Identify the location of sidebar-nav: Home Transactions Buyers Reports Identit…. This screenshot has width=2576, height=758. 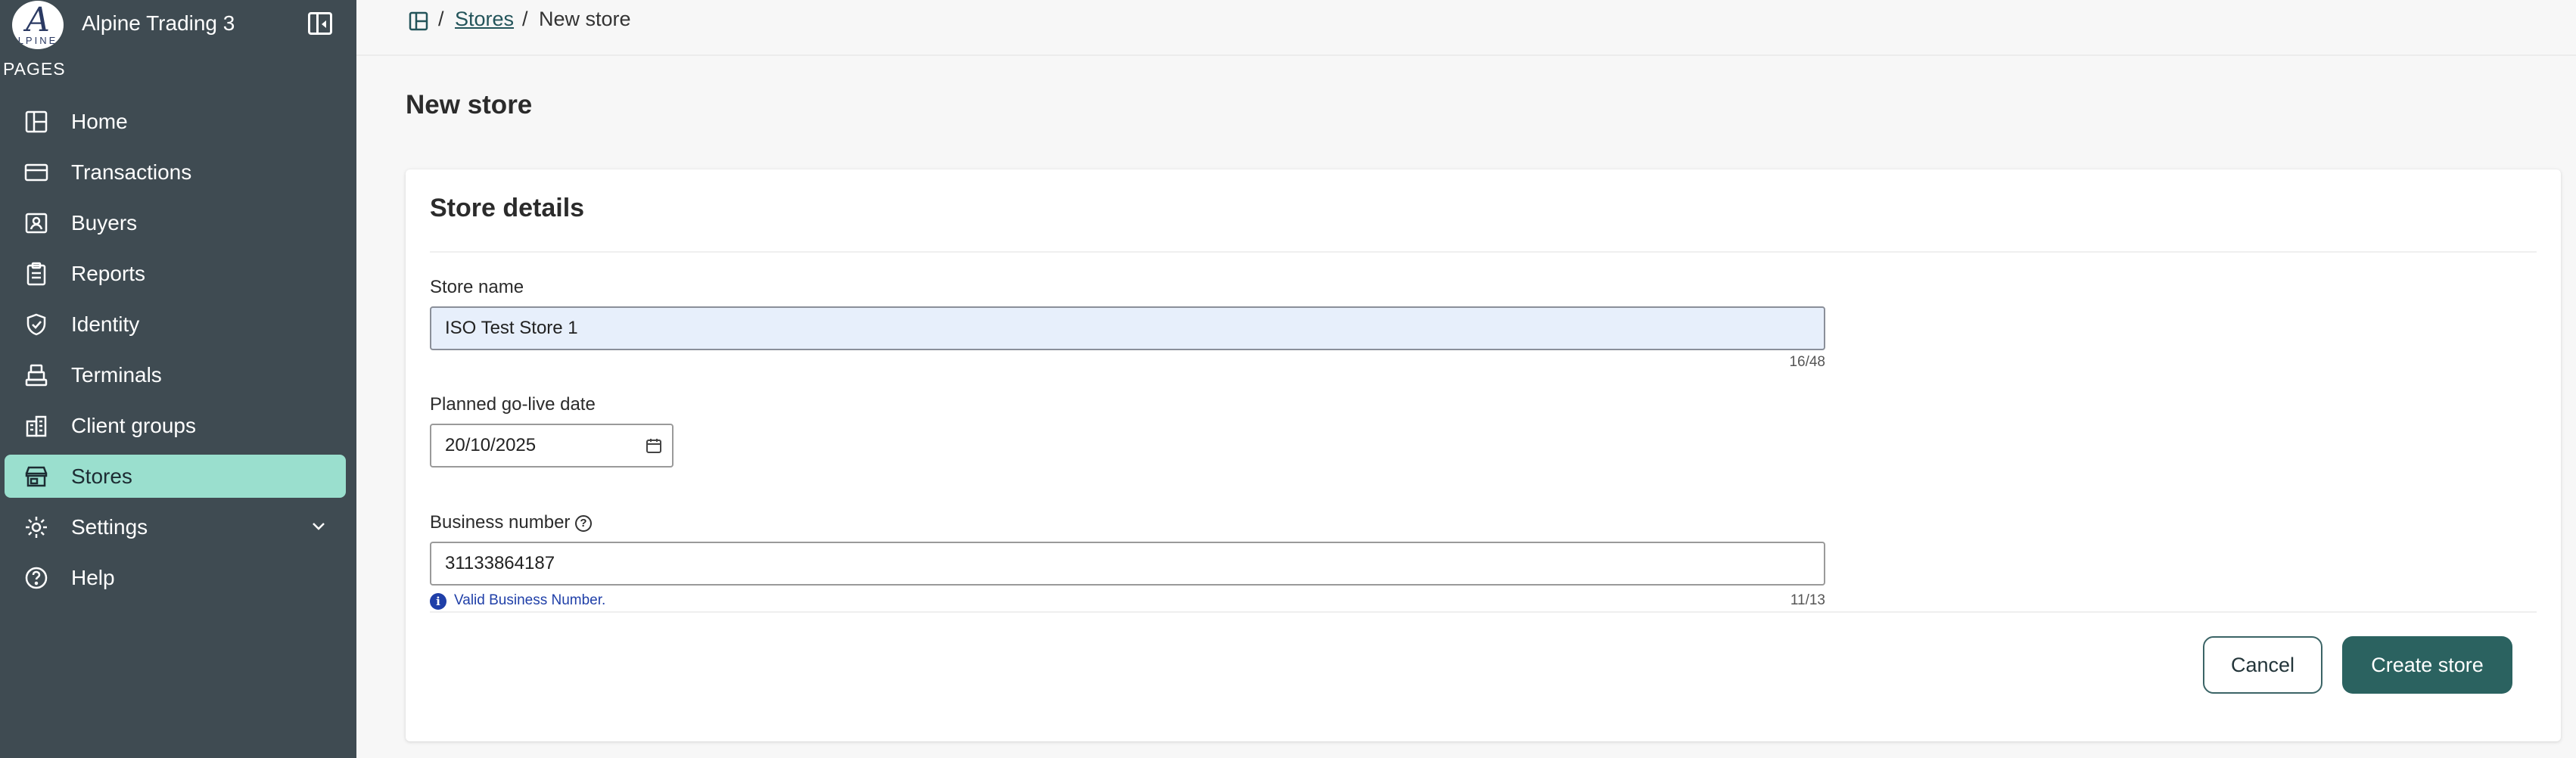
(178, 354).